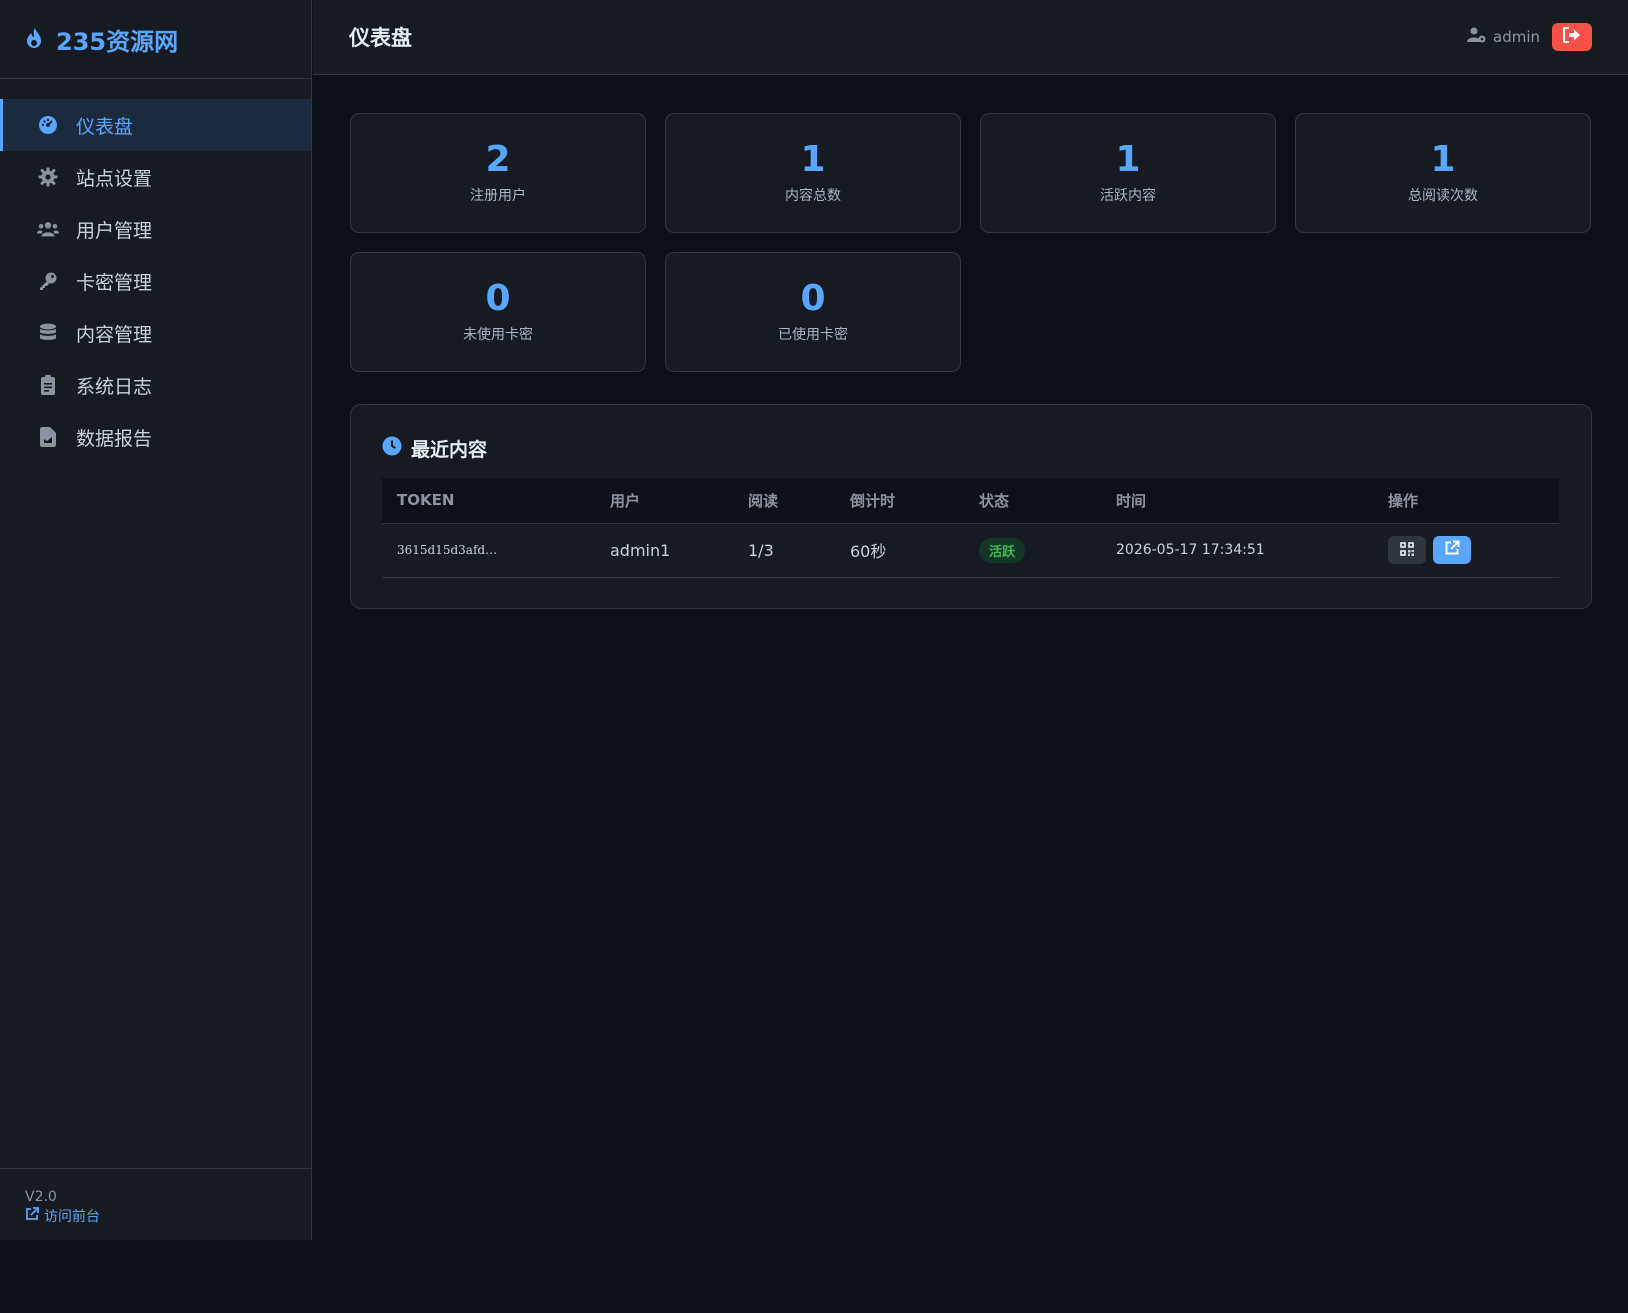 This screenshot has height=1313, width=1628. Describe the element at coordinates (114, 282) in the screenshot. I see `sidebar-item-label: 卡密管理` at that location.